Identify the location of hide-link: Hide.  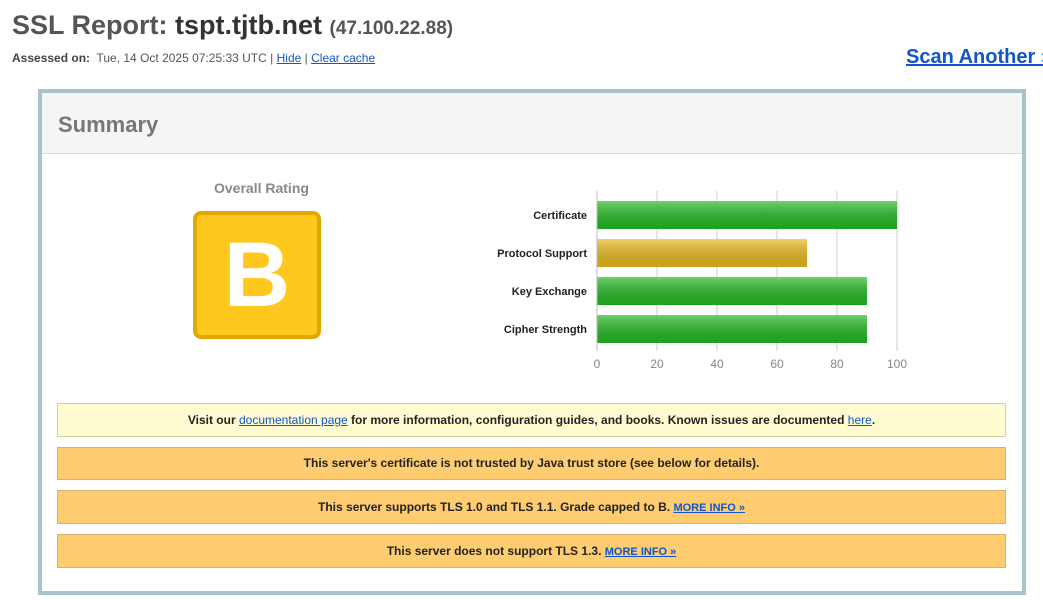
(289, 58).